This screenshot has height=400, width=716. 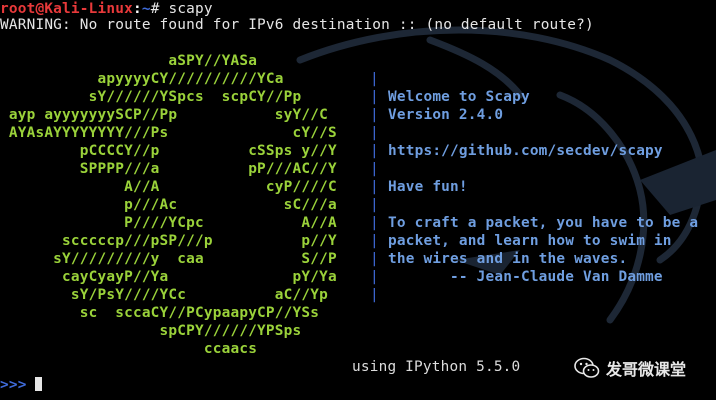 What do you see at coordinates (168, 169) in the screenshot?
I see `banner-art-line: SPPPP///a pP///AC//Y` at bounding box center [168, 169].